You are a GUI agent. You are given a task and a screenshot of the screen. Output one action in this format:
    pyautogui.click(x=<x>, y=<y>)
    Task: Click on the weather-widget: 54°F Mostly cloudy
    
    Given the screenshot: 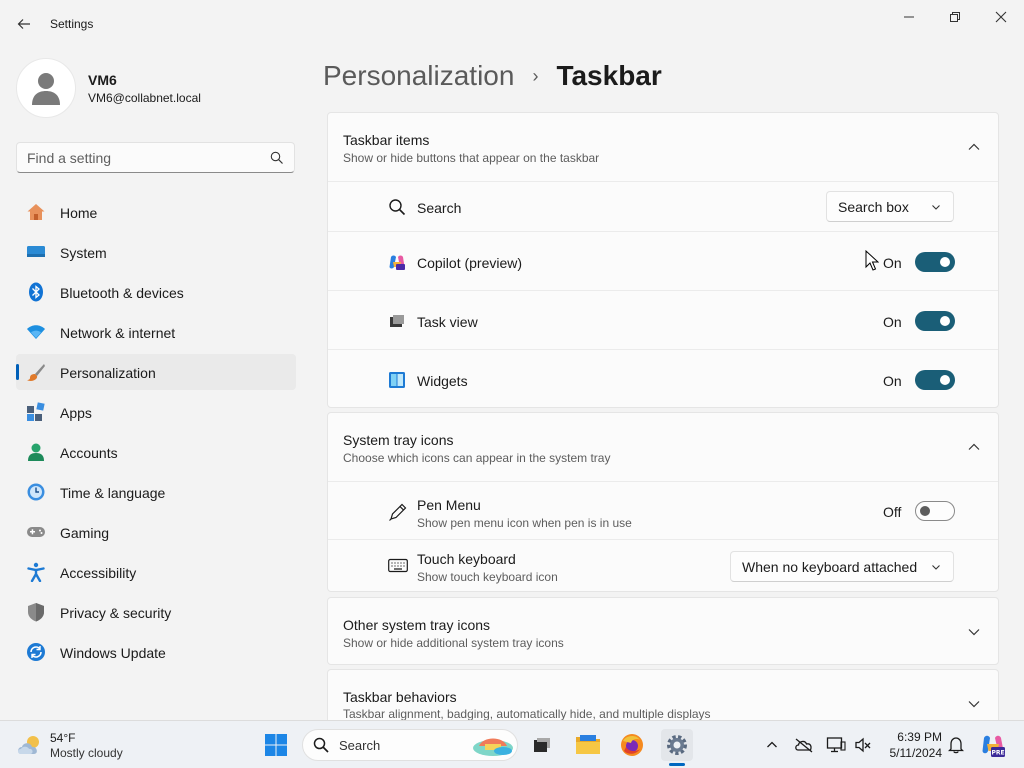 What is the action you would take?
    pyautogui.click(x=91, y=745)
    